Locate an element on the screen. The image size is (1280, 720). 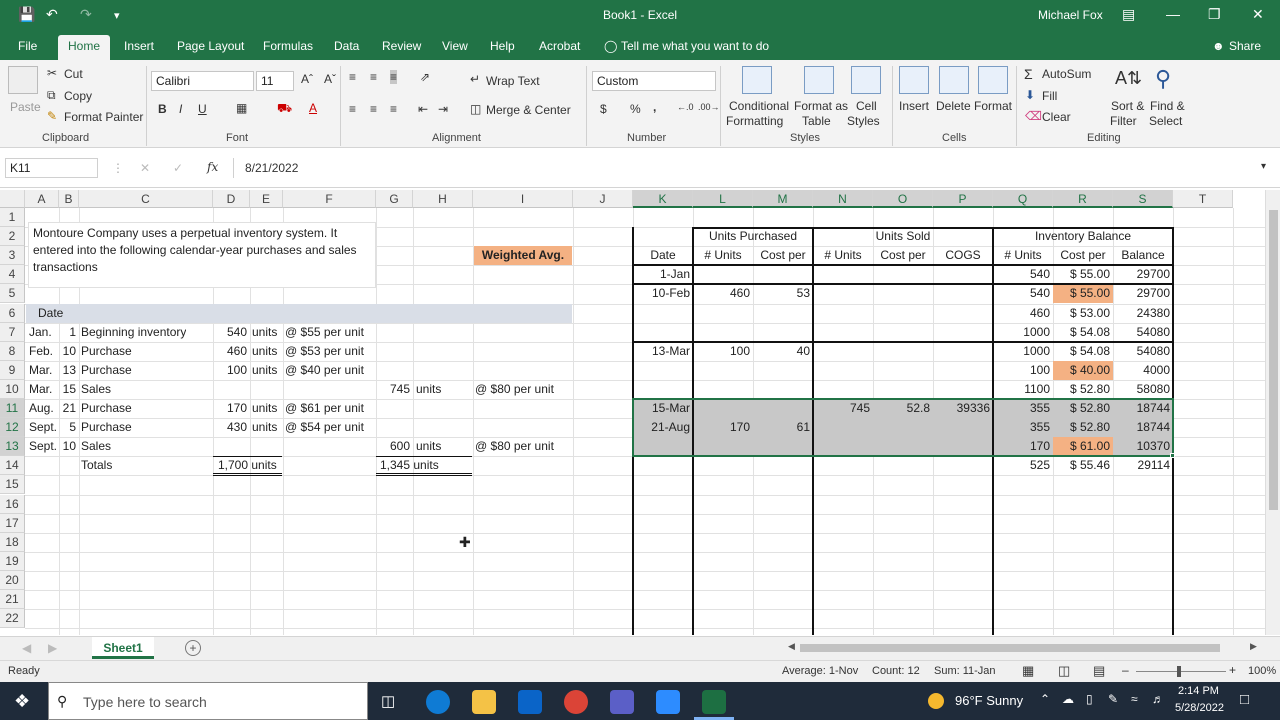
column-header-G: G is located at coordinates (394, 199).